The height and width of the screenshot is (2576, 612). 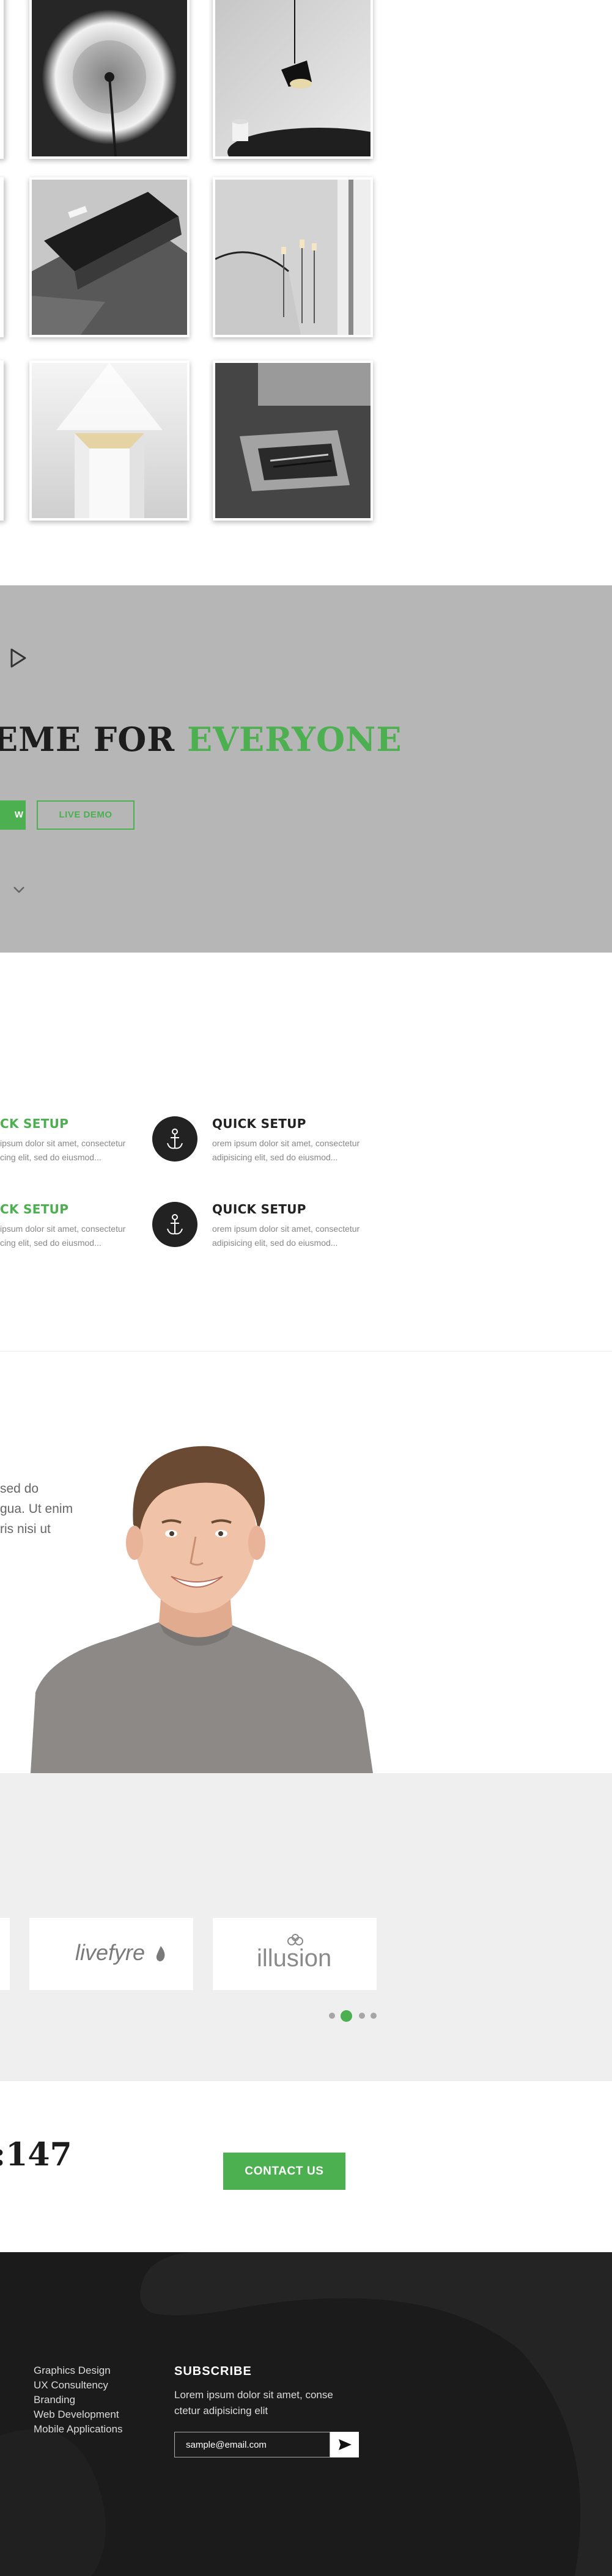 What do you see at coordinates (253, 2395) in the screenshot?
I see `subscribe-text-line: Lorem ipsum dolor sit amet, conse` at bounding box center [253, 2395].